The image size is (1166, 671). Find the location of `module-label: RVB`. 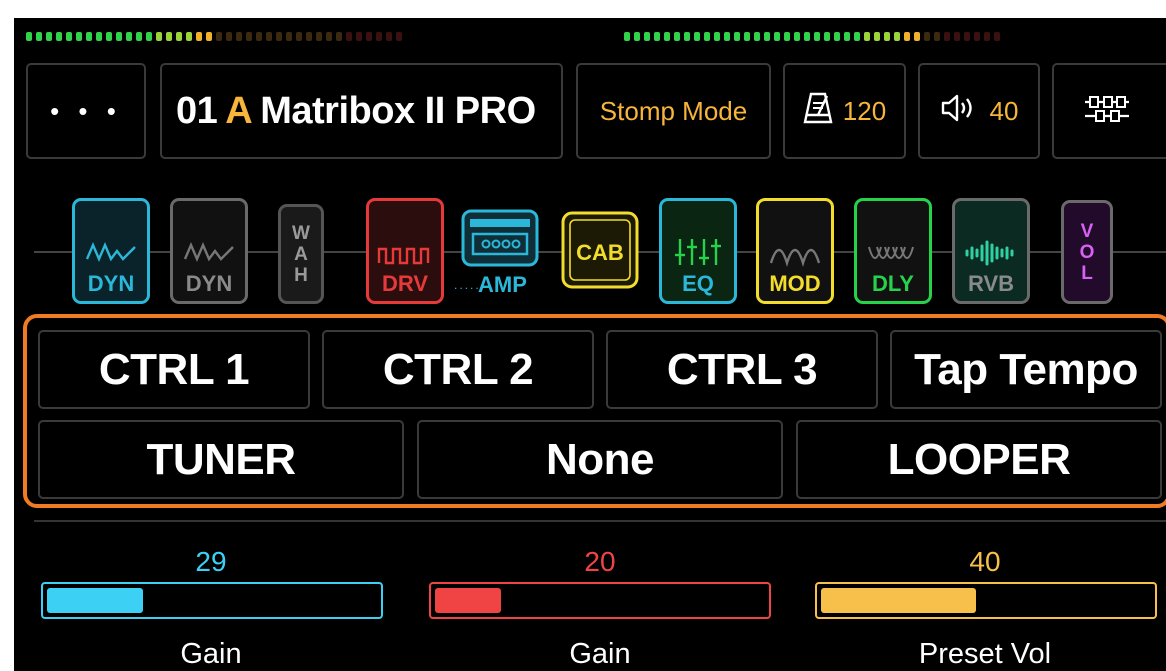

module-label: RVB is located at coordinates (991, 283).